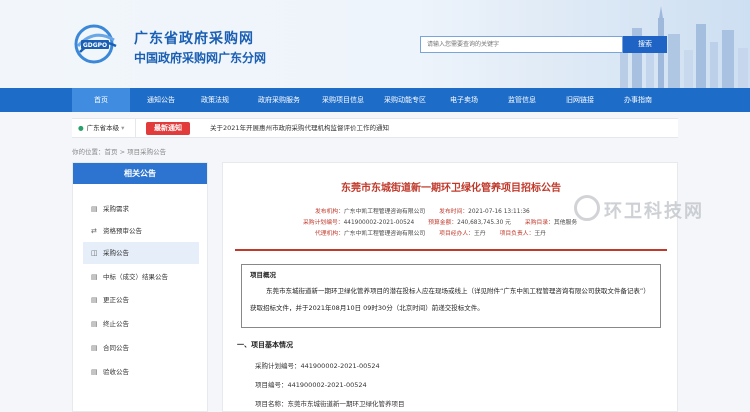 This screenshot has width=750, height=412. What do you see at coordinates (343, 100) in the screenshot?
I see `nav-item-project-info: 采购项目信息` at bounding box center [343, 100].